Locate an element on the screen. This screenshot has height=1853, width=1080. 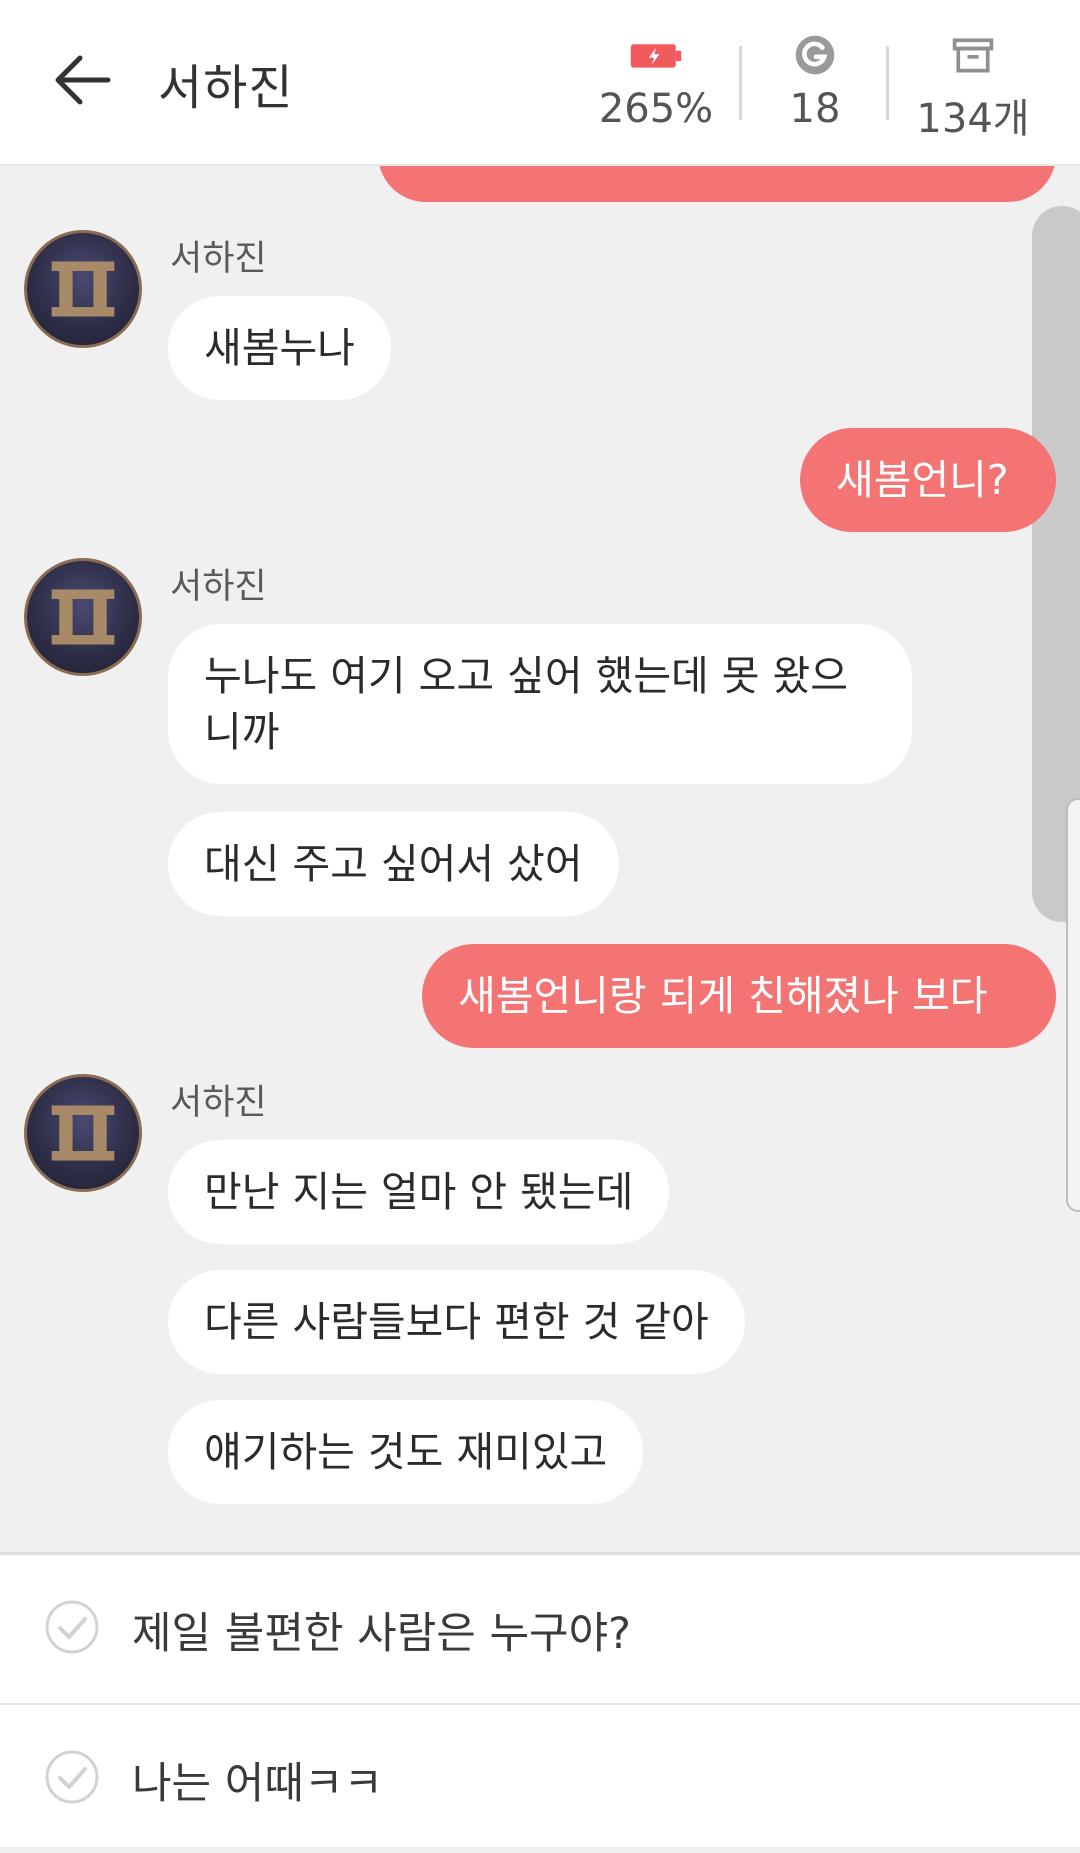
energy-counter: 265% is located at coordinates (656, 81).